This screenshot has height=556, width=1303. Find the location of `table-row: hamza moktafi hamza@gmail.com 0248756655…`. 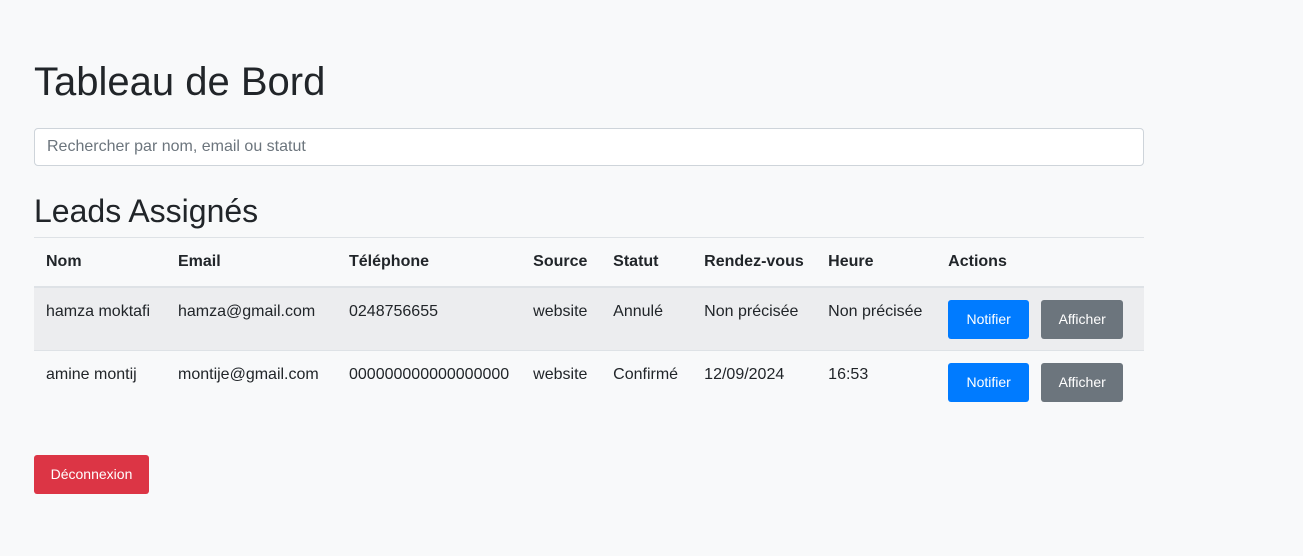

table-row: hamza moktafi hamza@gmail.com 0248756655… is located at coordinates (589, 318).